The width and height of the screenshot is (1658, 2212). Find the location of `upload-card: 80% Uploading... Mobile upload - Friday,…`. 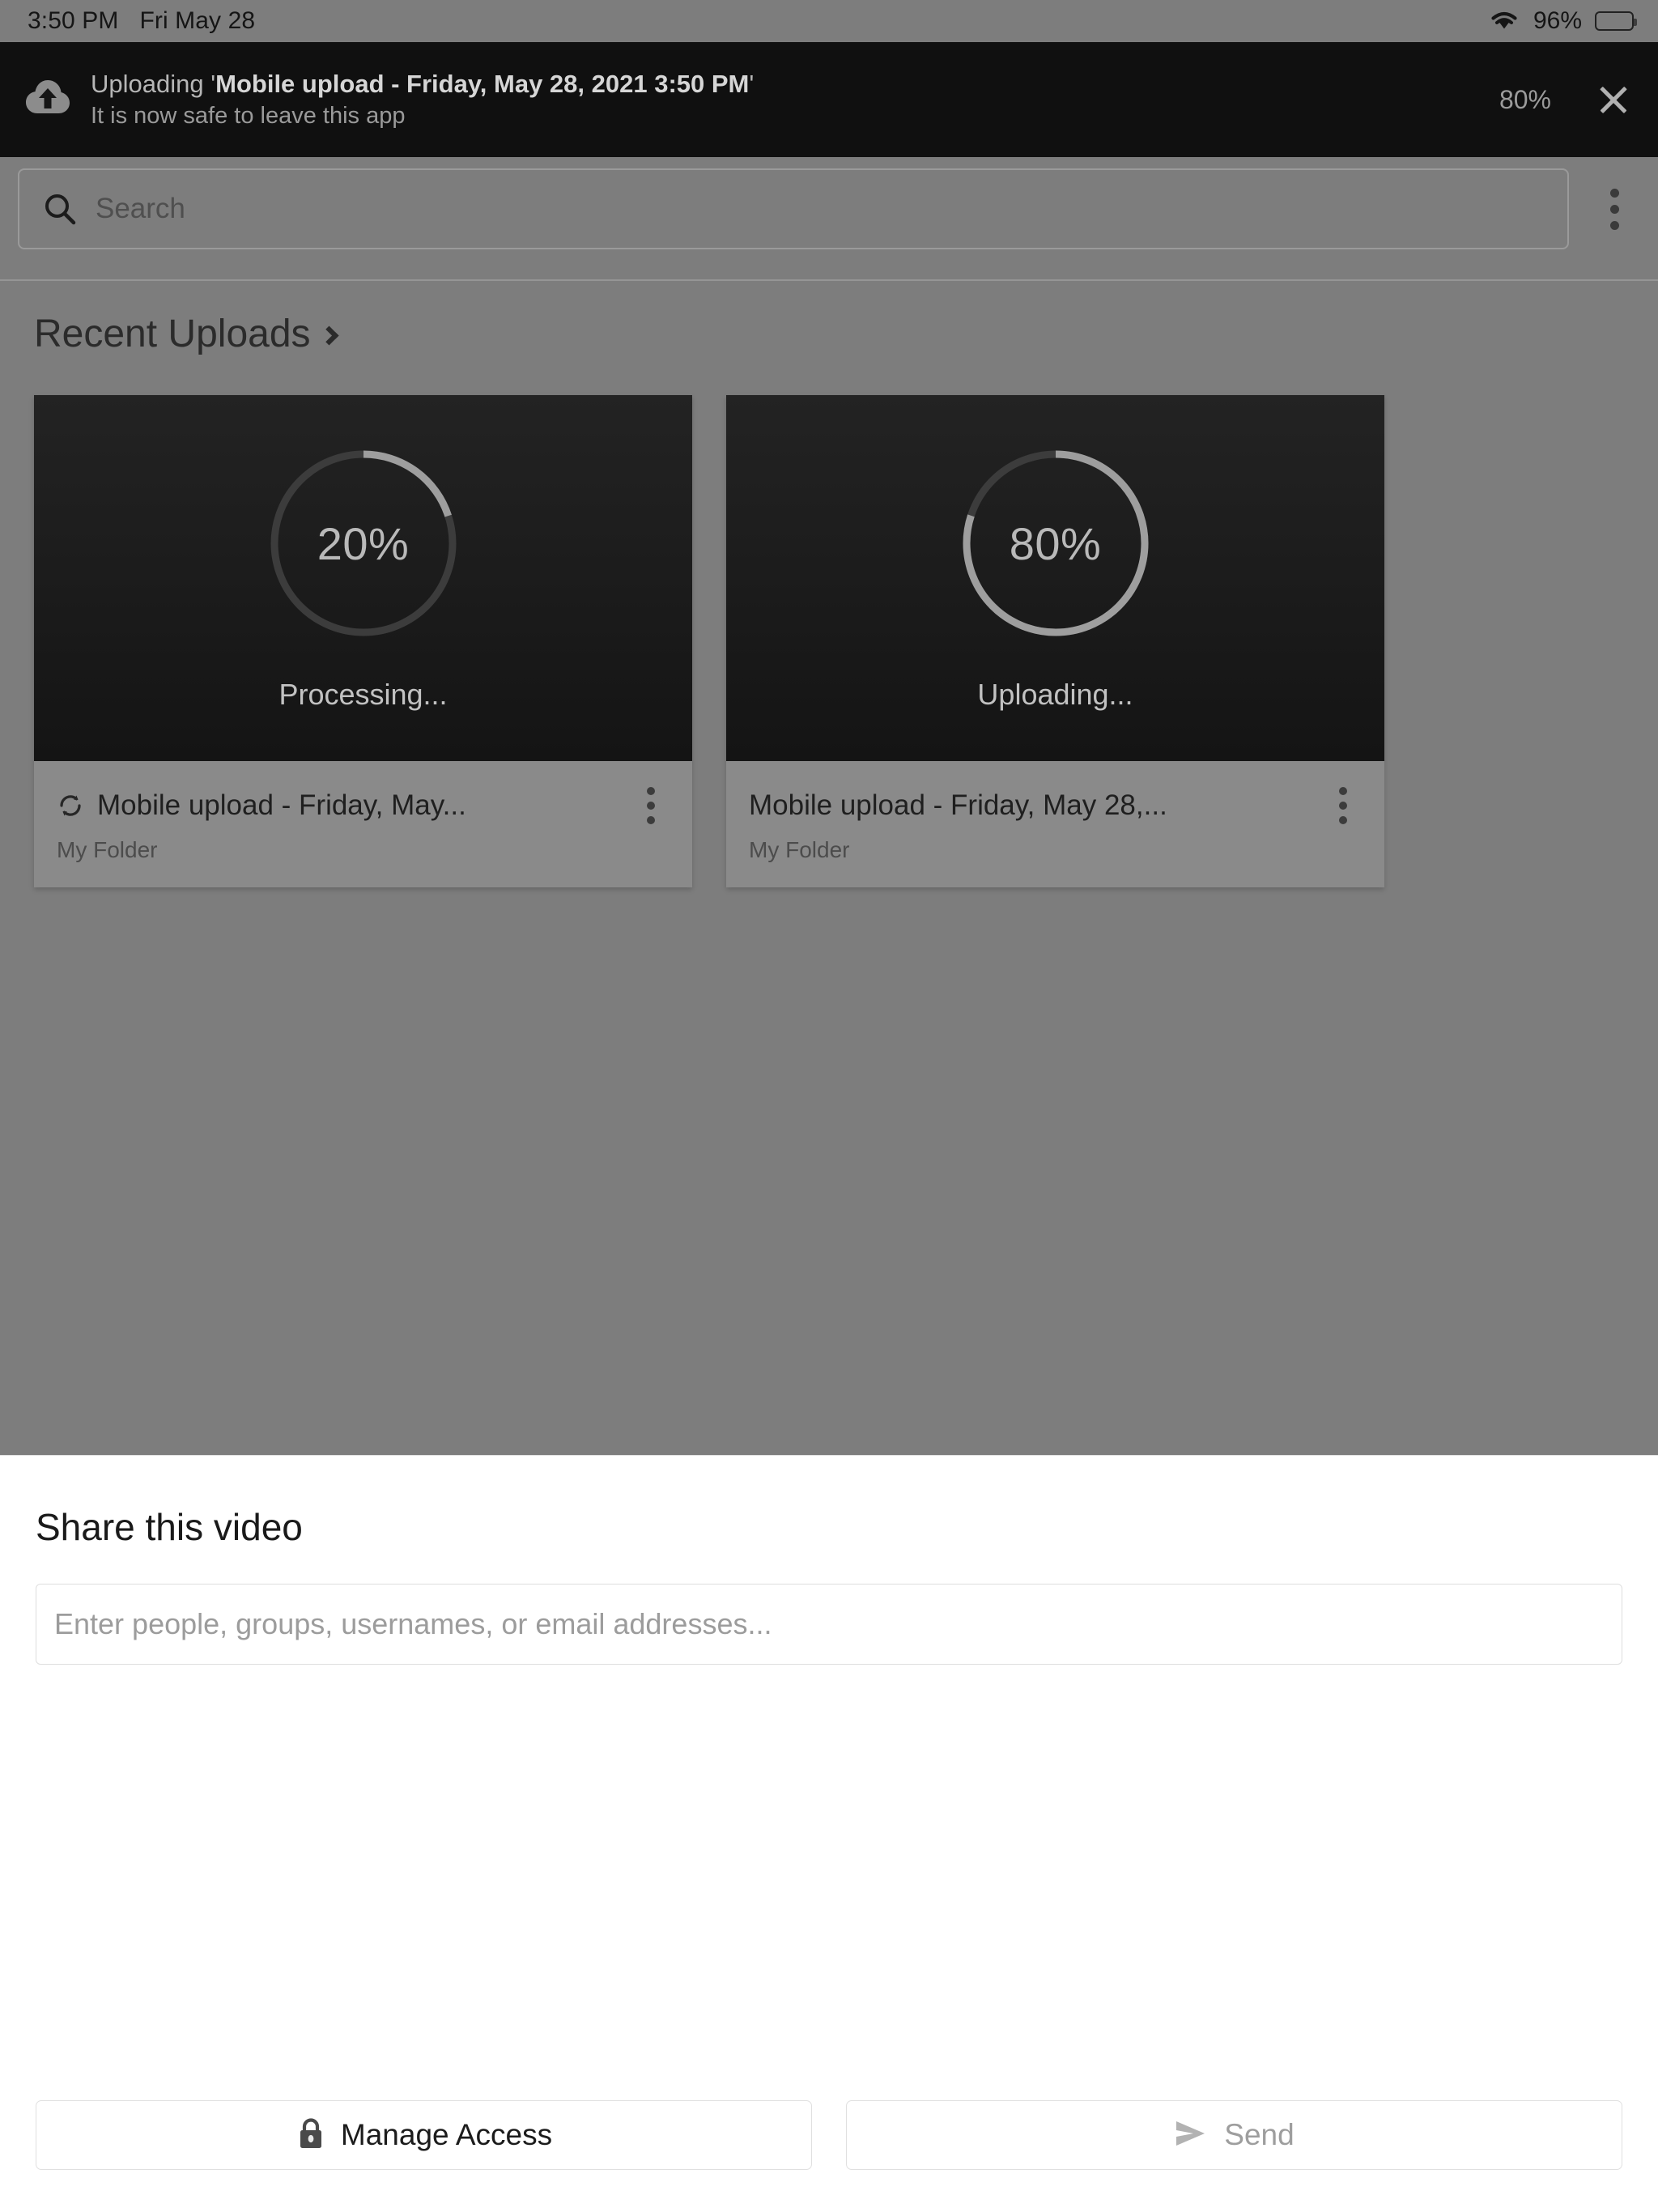

upload-card: 80% Uploading... Mobile upload - Friday,… is located at coordinates (1055, 641).